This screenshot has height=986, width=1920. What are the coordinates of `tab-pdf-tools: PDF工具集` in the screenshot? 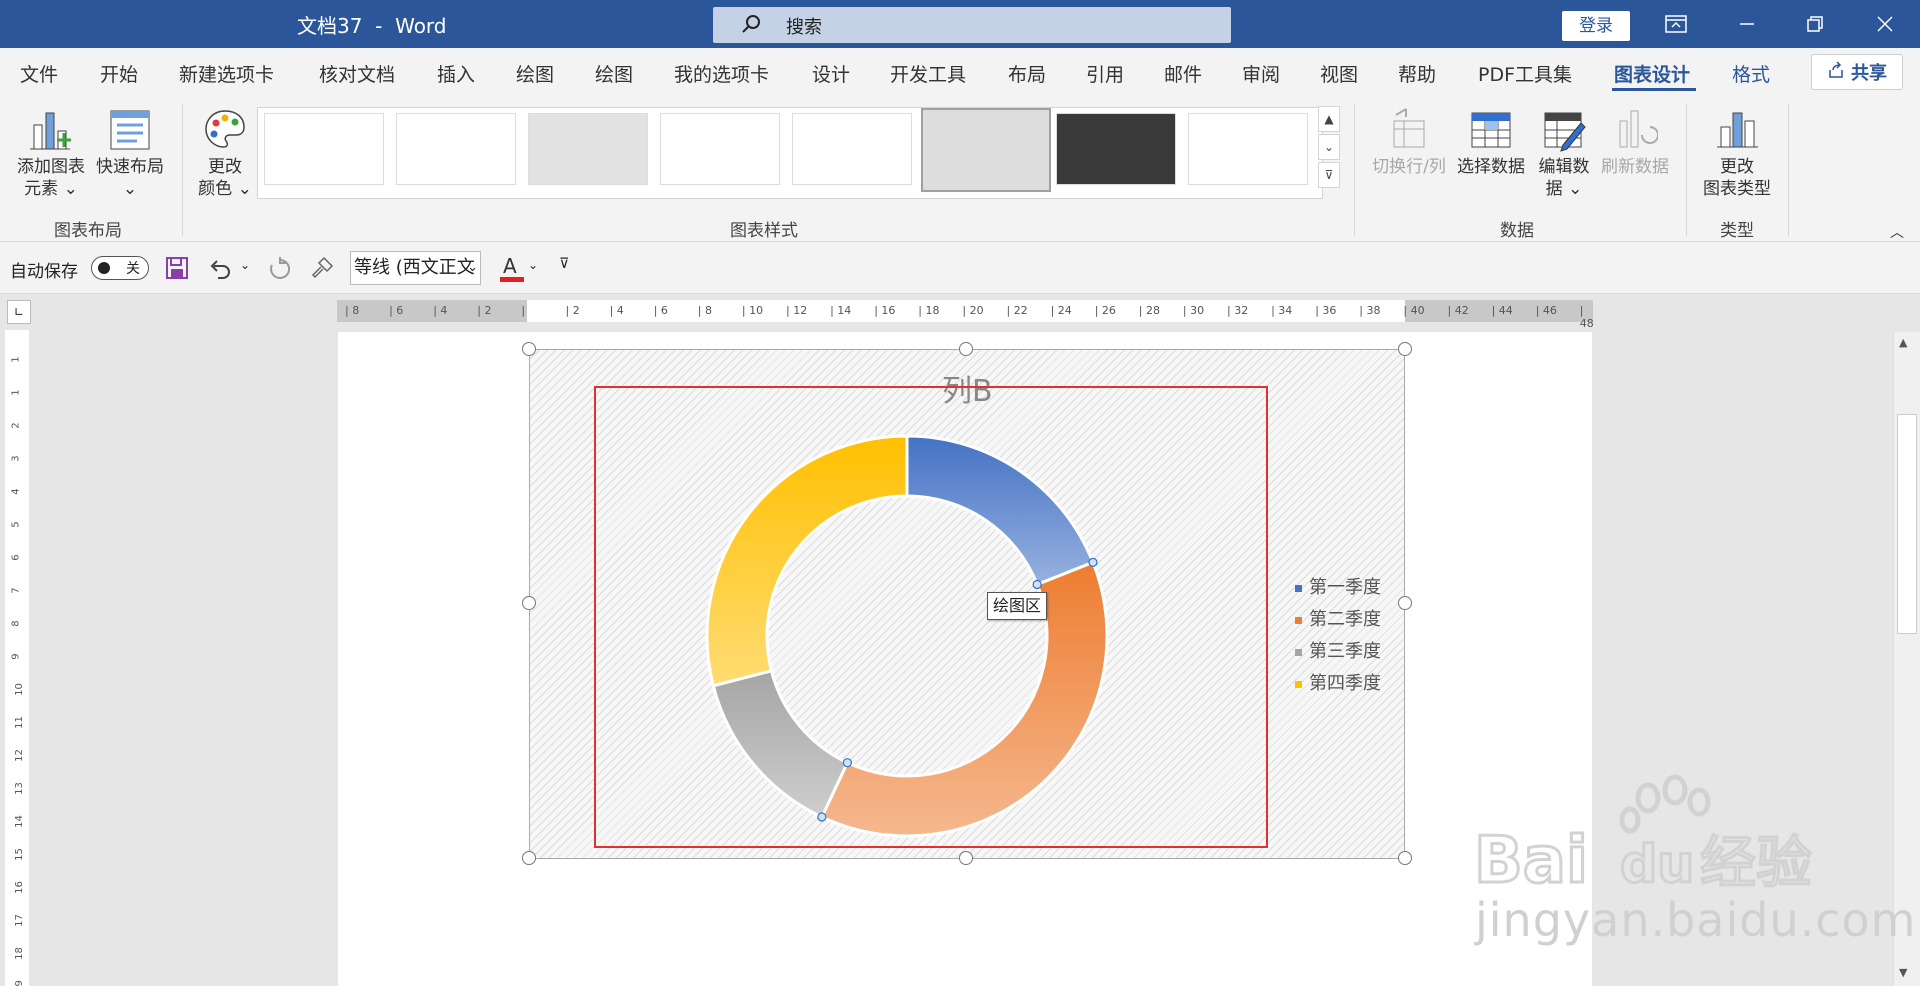 It's located at (1525, 73).